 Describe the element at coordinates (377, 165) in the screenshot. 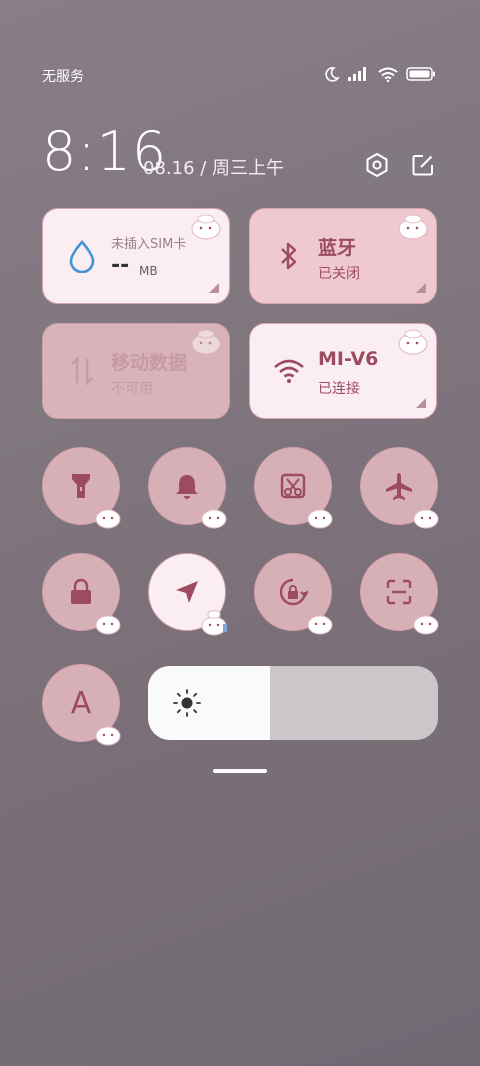

I see `settings-icon` at that location.